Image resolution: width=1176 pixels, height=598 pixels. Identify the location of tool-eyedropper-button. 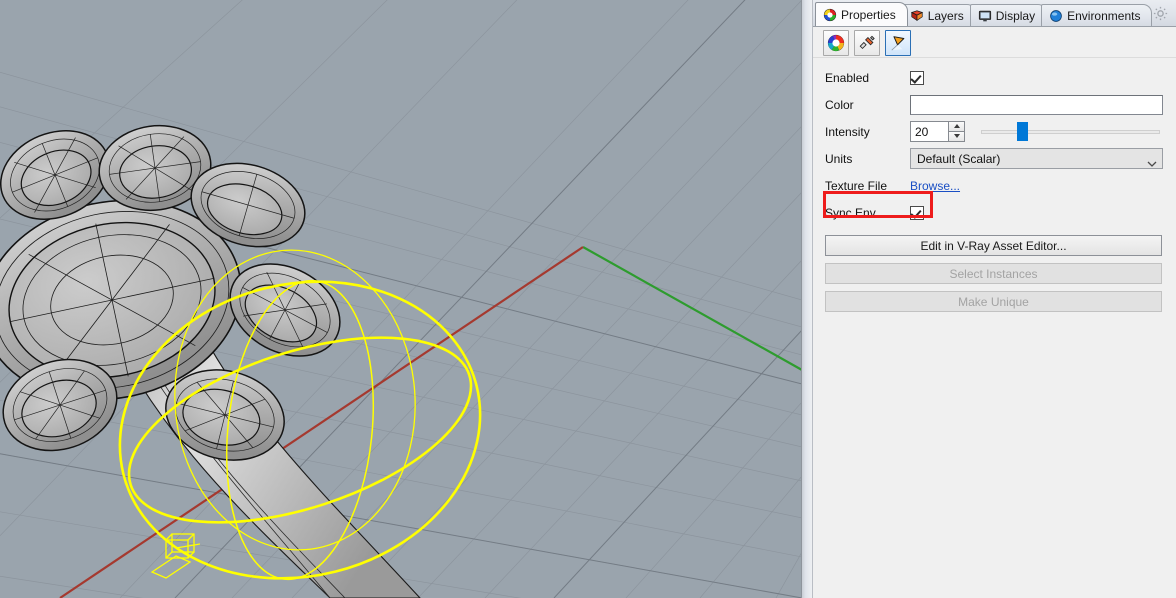
(867, 43).